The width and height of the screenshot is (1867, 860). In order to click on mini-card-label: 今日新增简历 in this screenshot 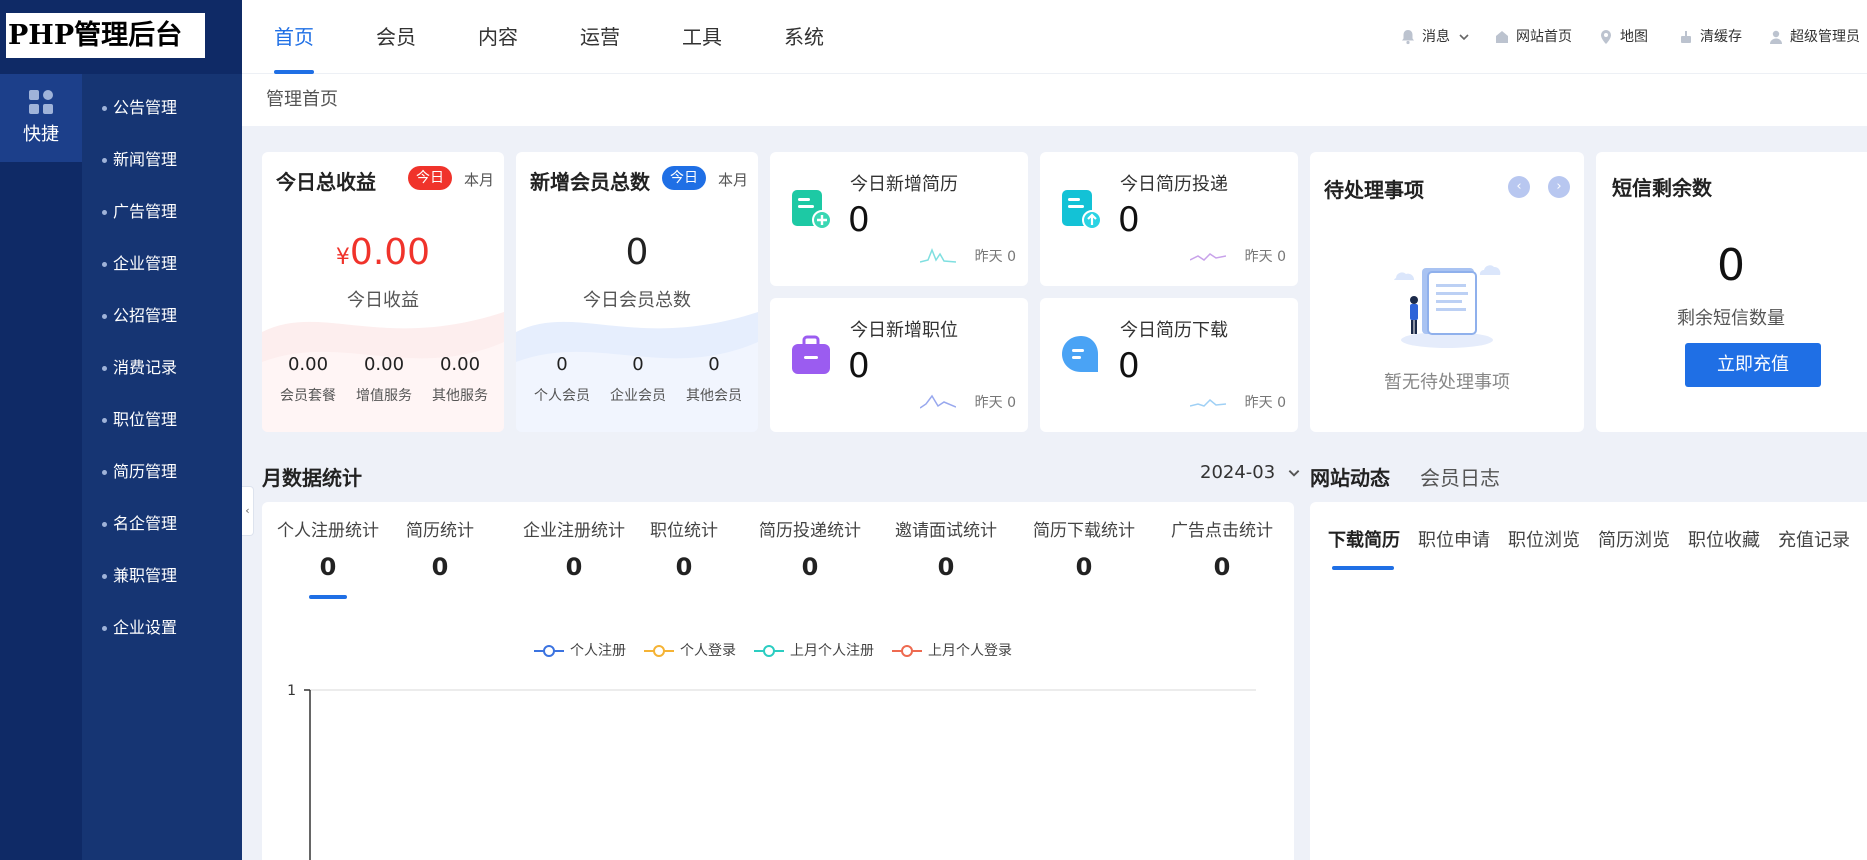, I will do `click(904, 184)`.